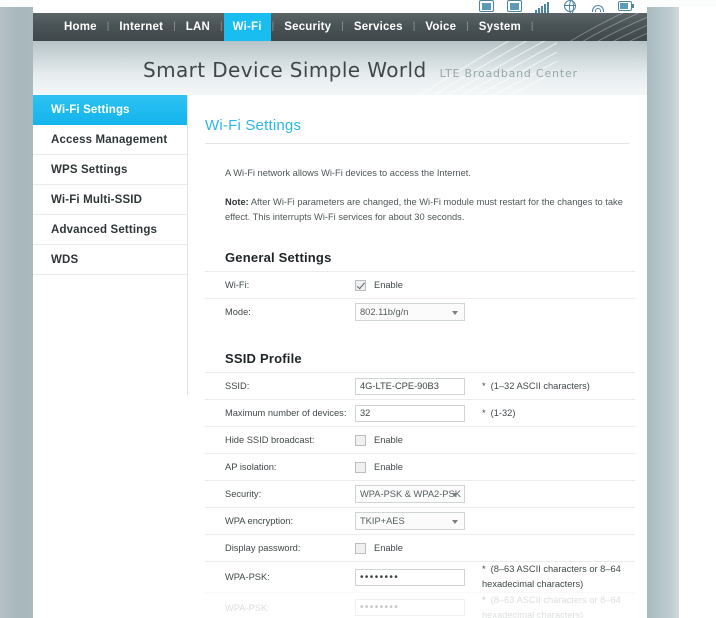 The height and width of the screenshot is (618, 716). I want to click on row-wpa-encryption: WPA encryption: TKIP+AES, so click(420, 520).